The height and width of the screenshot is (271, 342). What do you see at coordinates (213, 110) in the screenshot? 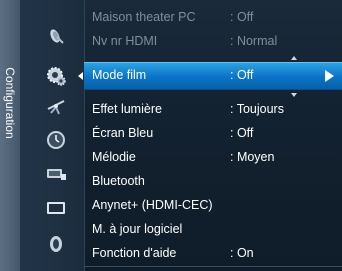
I see `menu-item-effet-lumiere: Effet lumière : Toujours` at bounding box center [213, 110].